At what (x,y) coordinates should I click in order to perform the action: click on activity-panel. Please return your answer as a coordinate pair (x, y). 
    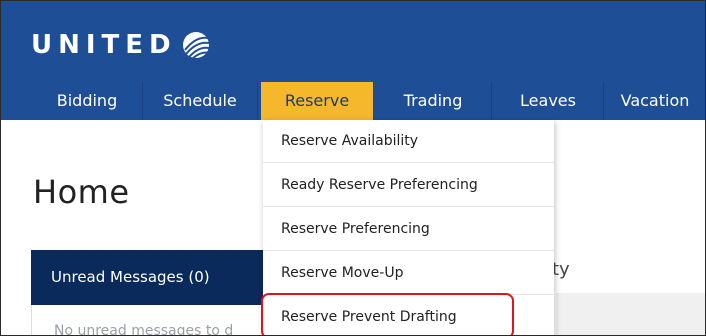
    Looking at the image, I should click on (630, 314).